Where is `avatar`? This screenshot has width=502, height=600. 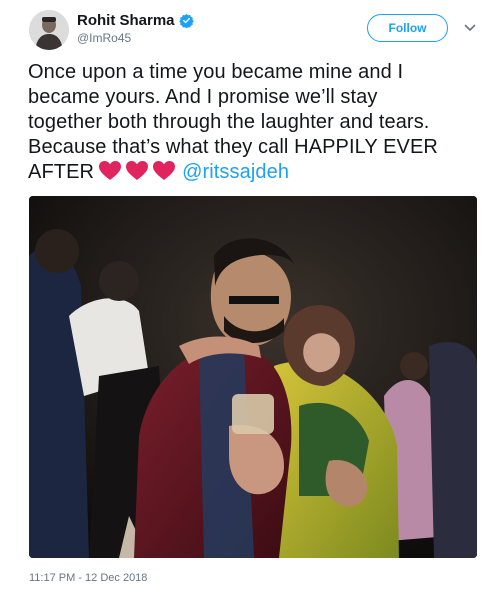 avatar is located at coordinates (49, 30).